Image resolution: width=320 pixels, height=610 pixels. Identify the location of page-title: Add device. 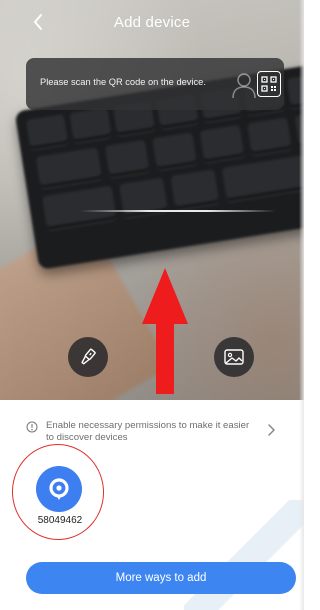
(152, 22).